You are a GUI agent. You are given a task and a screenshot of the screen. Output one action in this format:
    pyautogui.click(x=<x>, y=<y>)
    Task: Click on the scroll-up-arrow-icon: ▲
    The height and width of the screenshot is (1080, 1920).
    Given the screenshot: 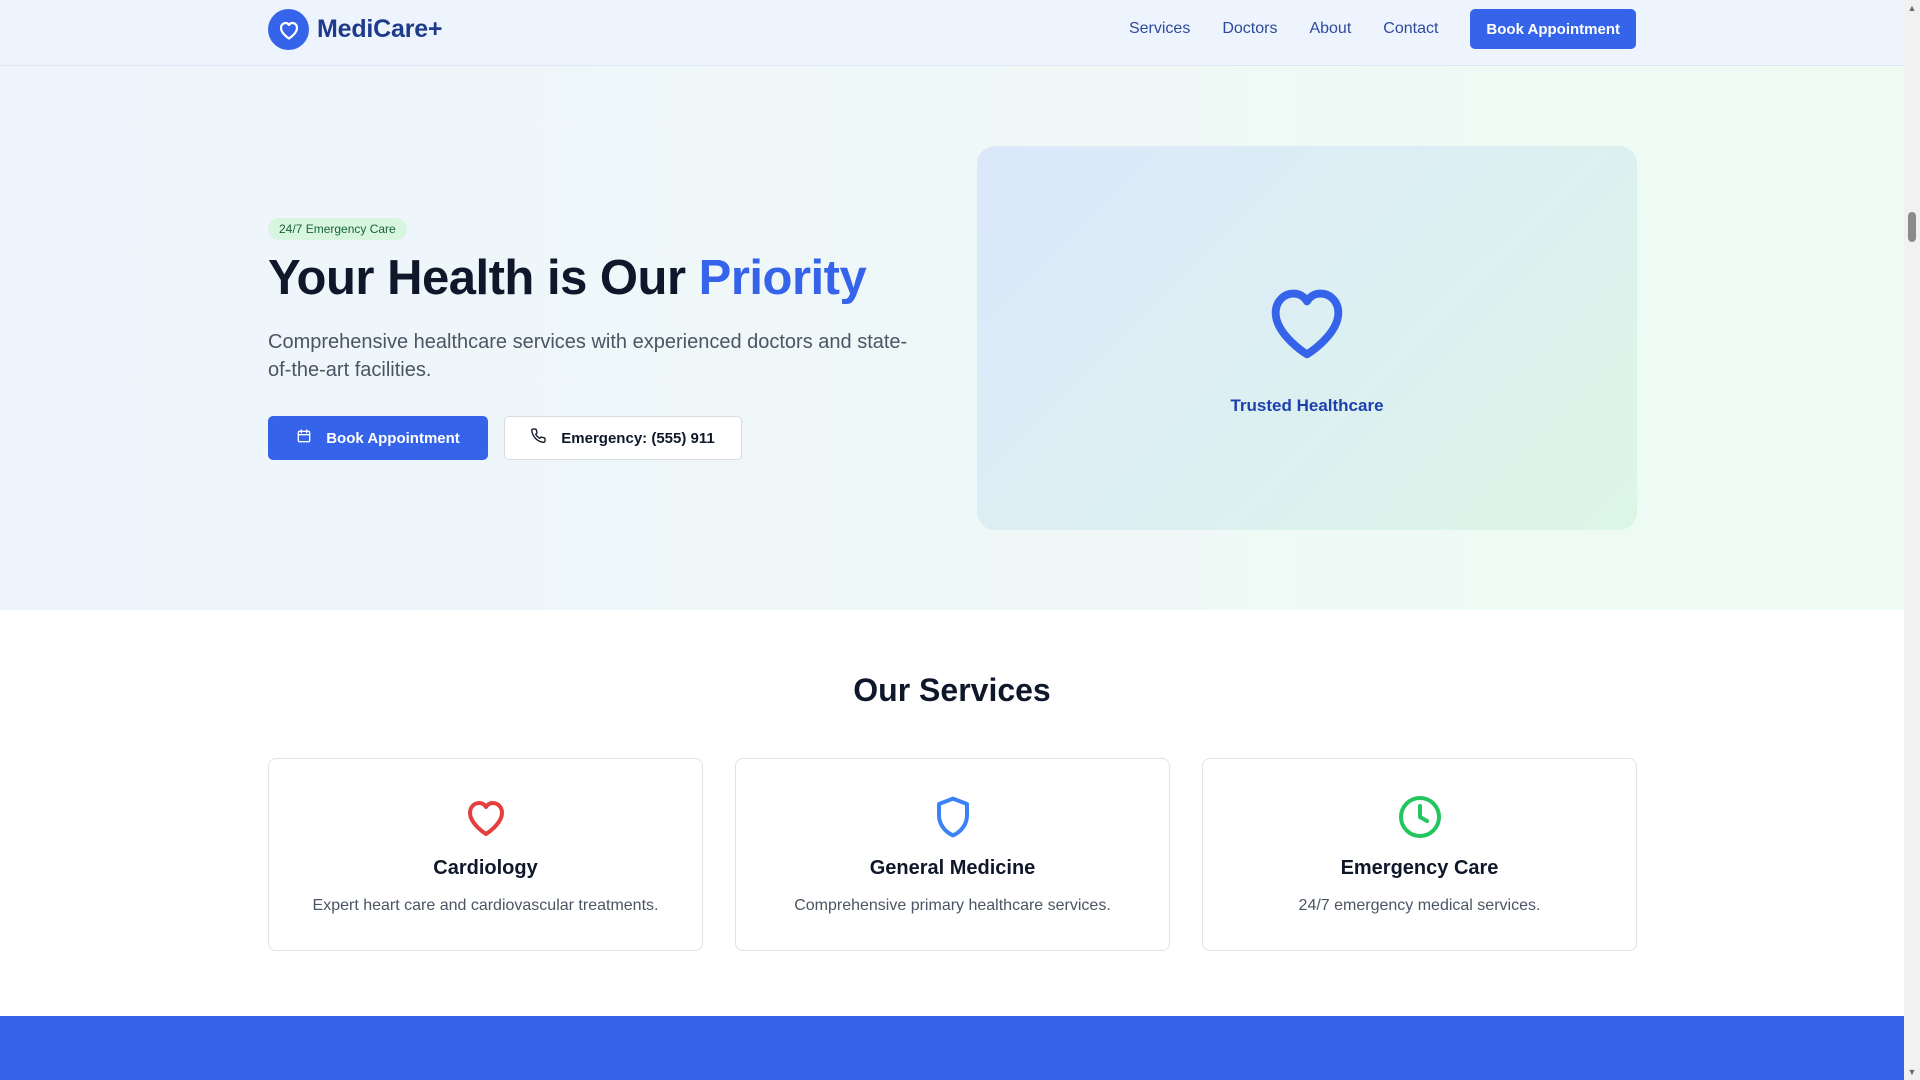 What is the action you would take?
    pyautogui.click(x=1912, y=8)
    